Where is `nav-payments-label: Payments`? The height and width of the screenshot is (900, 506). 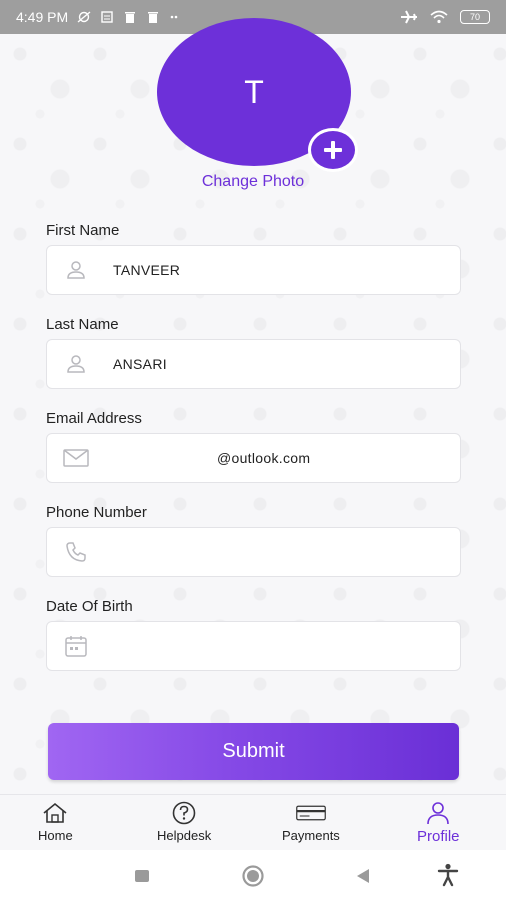 nav-payments-label: Payments is located at coordinates (311, 835).